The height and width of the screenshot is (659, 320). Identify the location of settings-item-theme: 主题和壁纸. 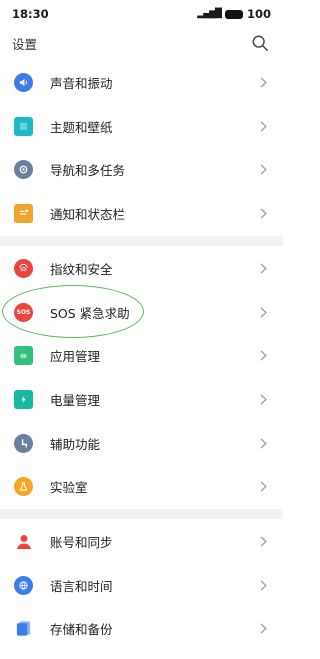
(141, 127).